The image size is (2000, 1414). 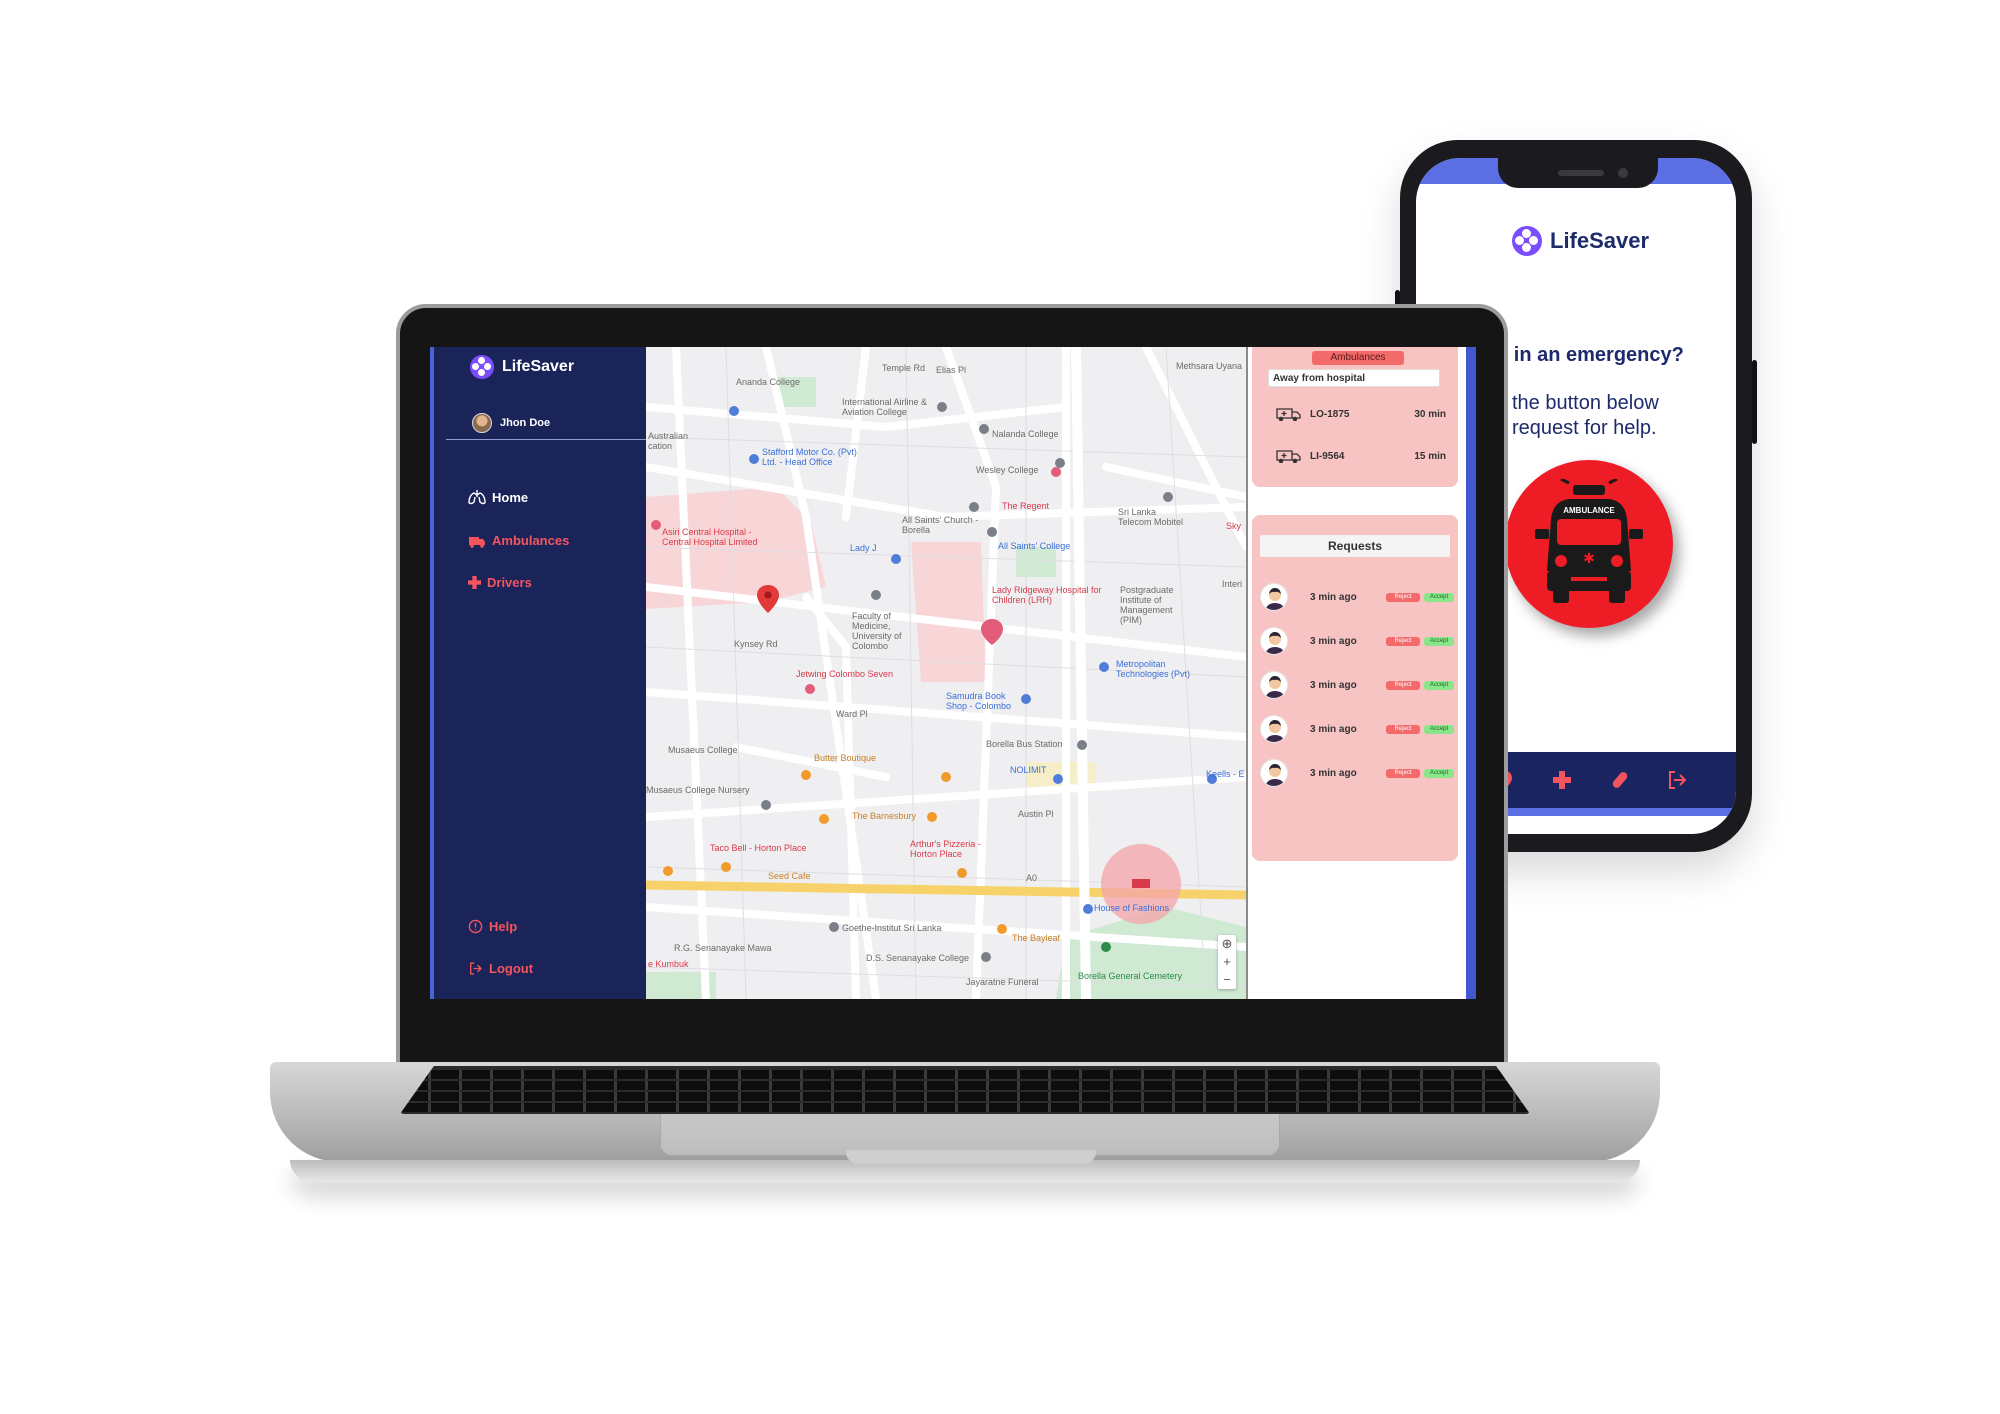 What do you see at coordinates (1028, 770) in the screenshot?
I see `map-label: NOLIMIT` at bounding box center [1028, 770].